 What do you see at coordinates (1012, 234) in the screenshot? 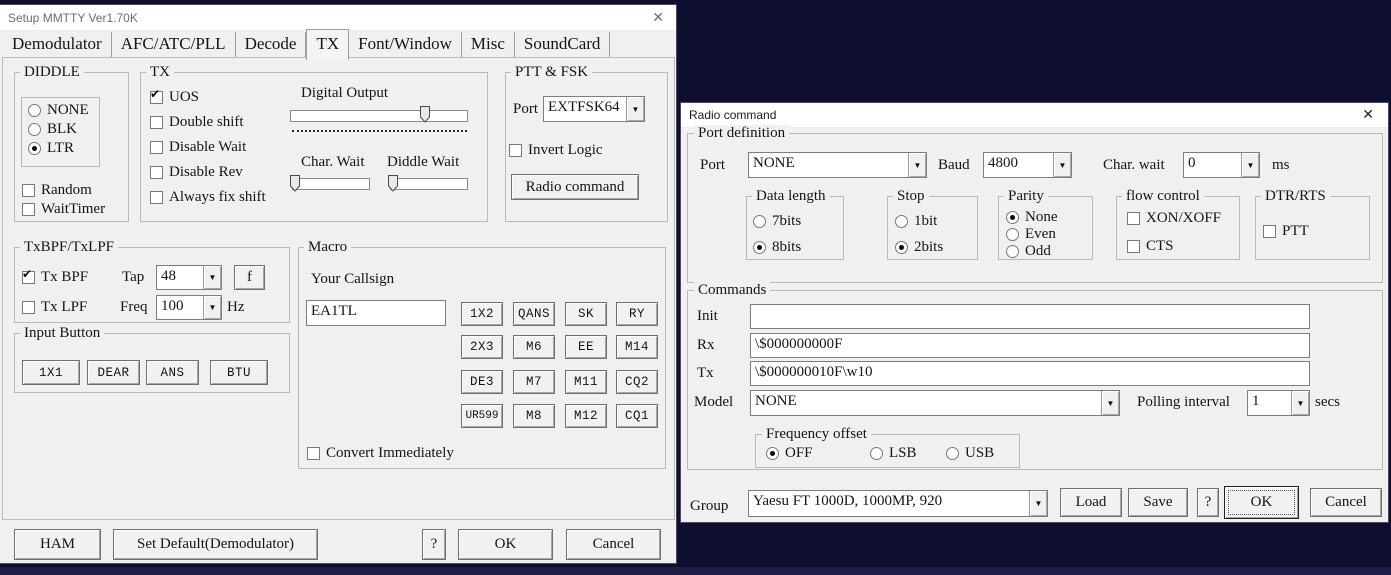
I see `parity-even-radio` at bounding box center [1012, 234].